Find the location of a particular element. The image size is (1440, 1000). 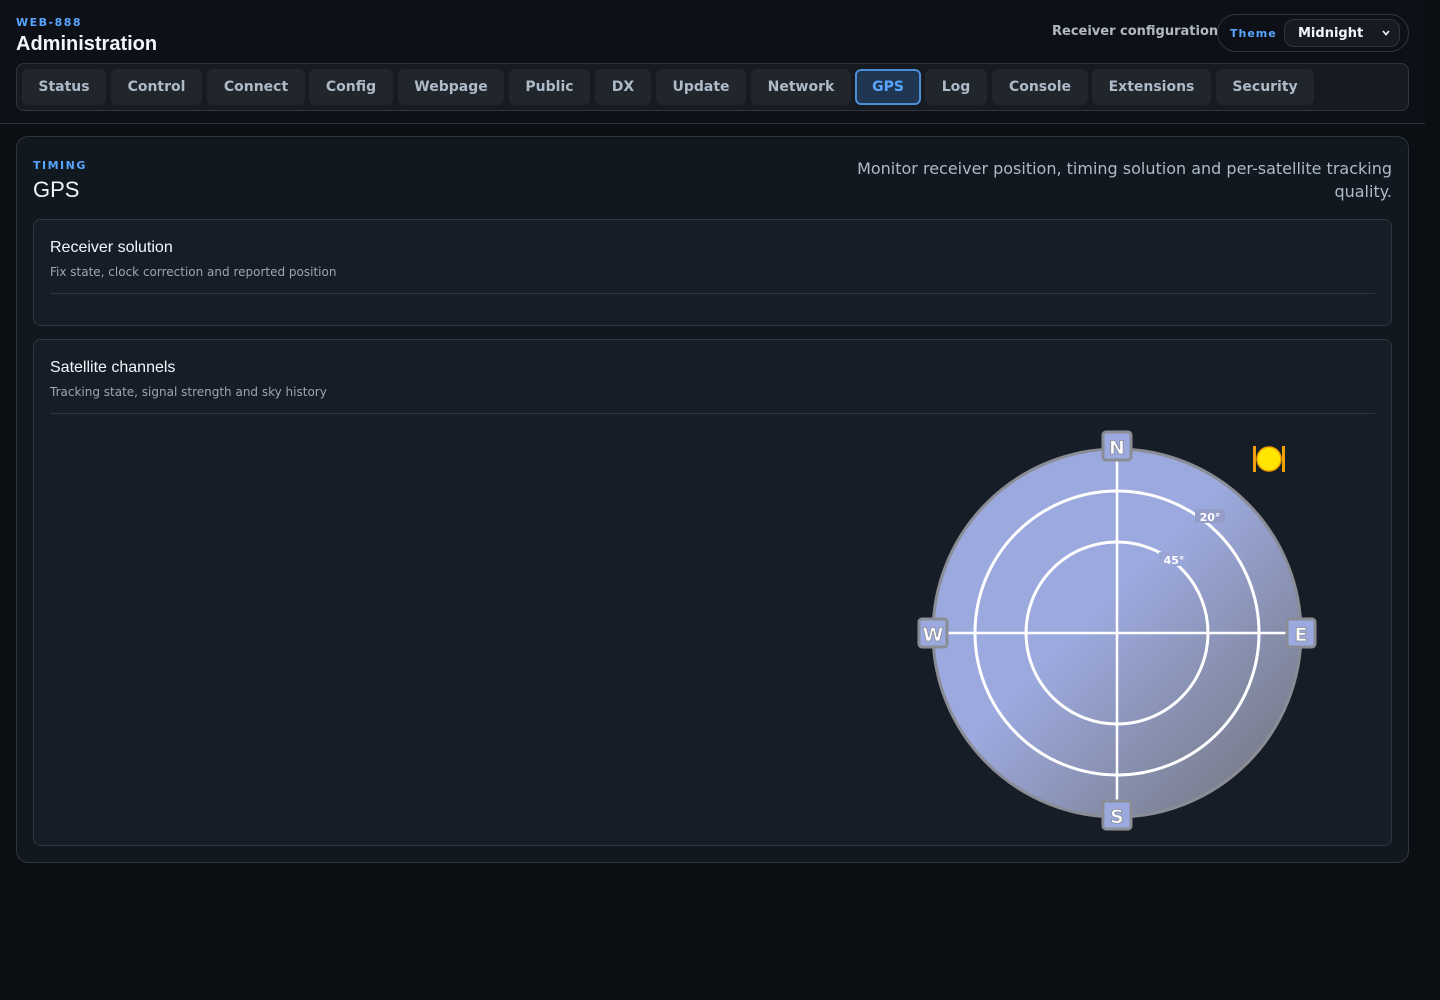

compass-west: W is located at coordinates (933, 633).